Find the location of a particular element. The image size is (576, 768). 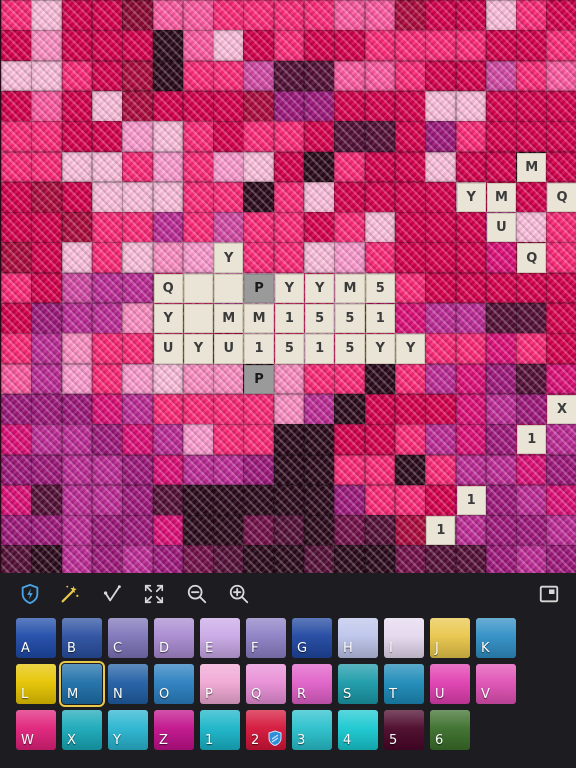

unpainted-cell-label: 5 is located at coordinates (320, 319).